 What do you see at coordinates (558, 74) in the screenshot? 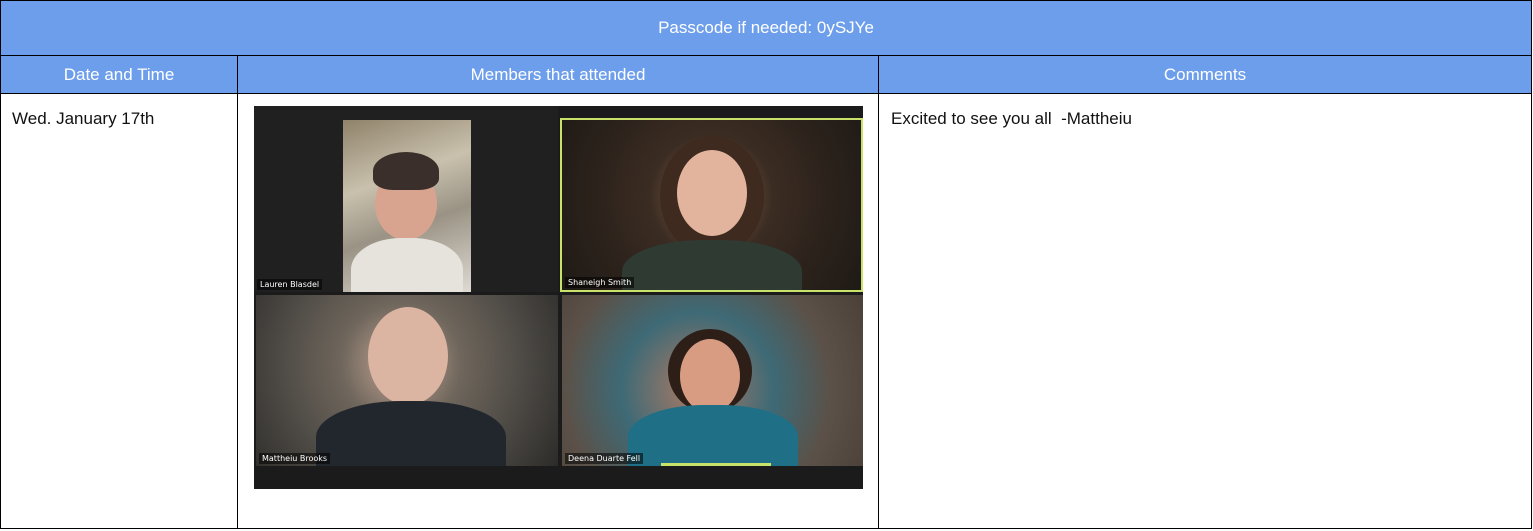
I see `column-header-members: Members that attended` at bounding box center [558, 74].